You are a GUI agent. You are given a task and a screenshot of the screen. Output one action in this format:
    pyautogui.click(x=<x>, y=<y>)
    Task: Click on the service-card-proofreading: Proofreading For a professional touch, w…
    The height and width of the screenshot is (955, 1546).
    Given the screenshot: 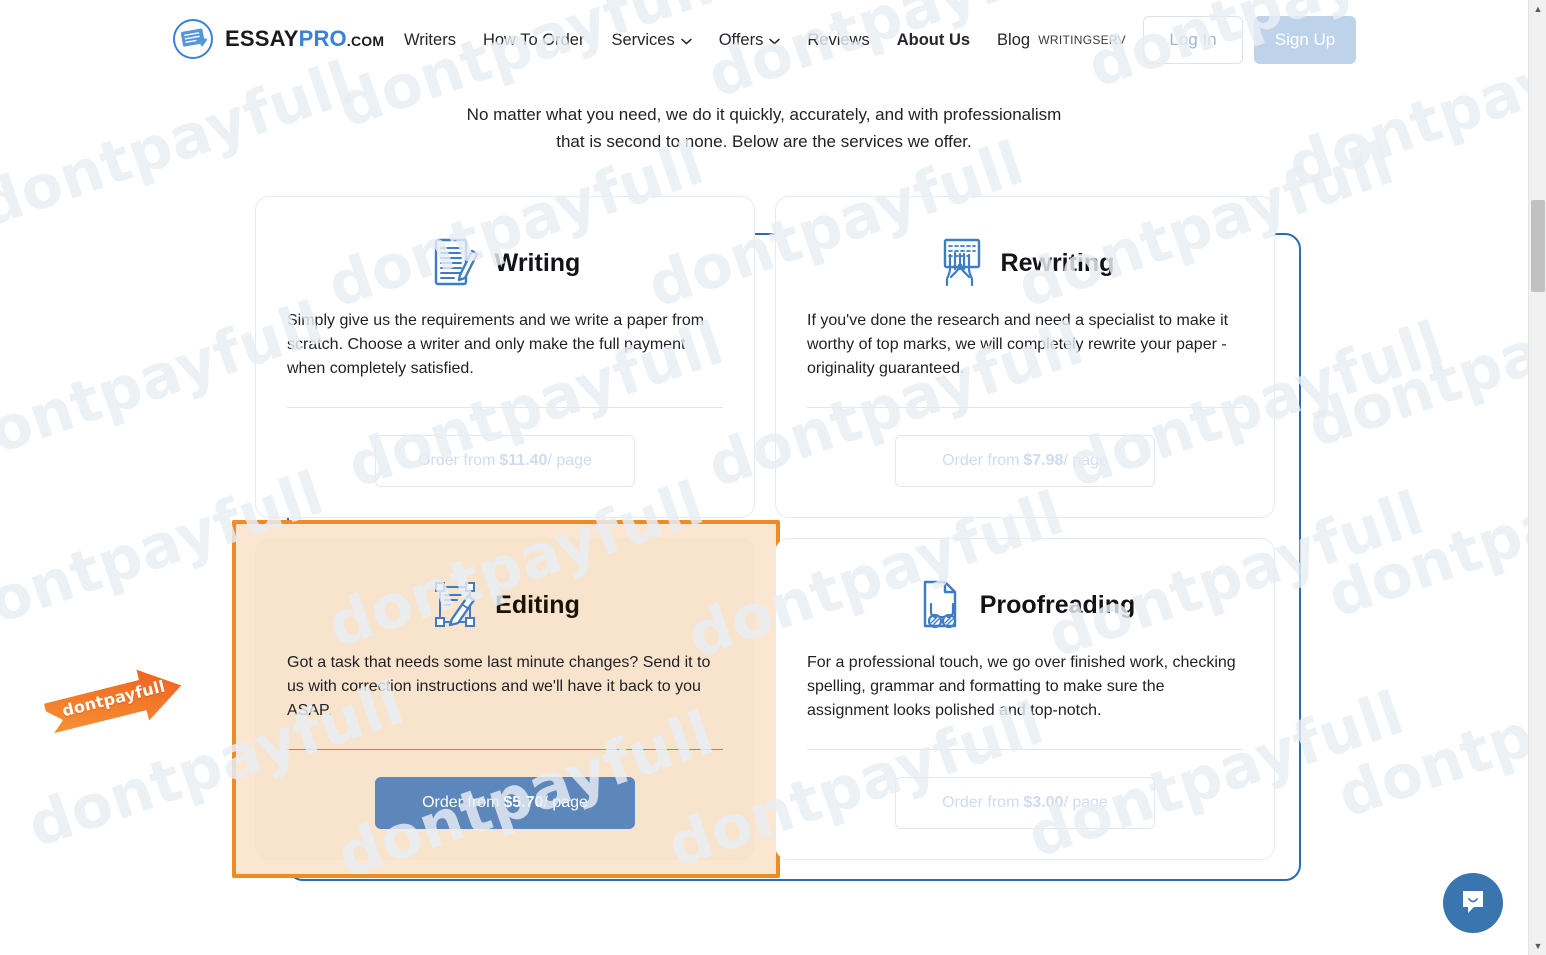 What is the action you would take?
    pyautogui.click(x=1025, y=699)
    